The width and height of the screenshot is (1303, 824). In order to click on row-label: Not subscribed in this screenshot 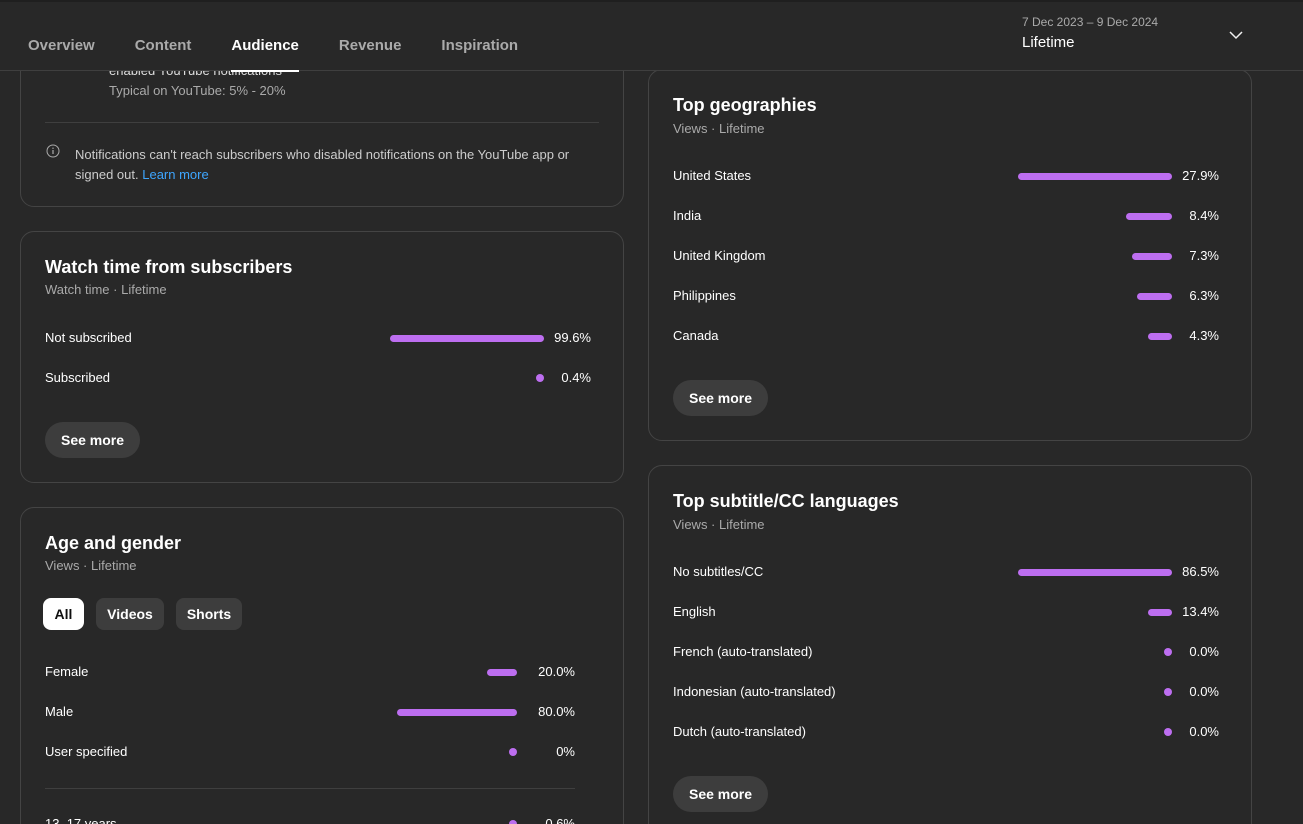, I will do `click(88, 337)`.